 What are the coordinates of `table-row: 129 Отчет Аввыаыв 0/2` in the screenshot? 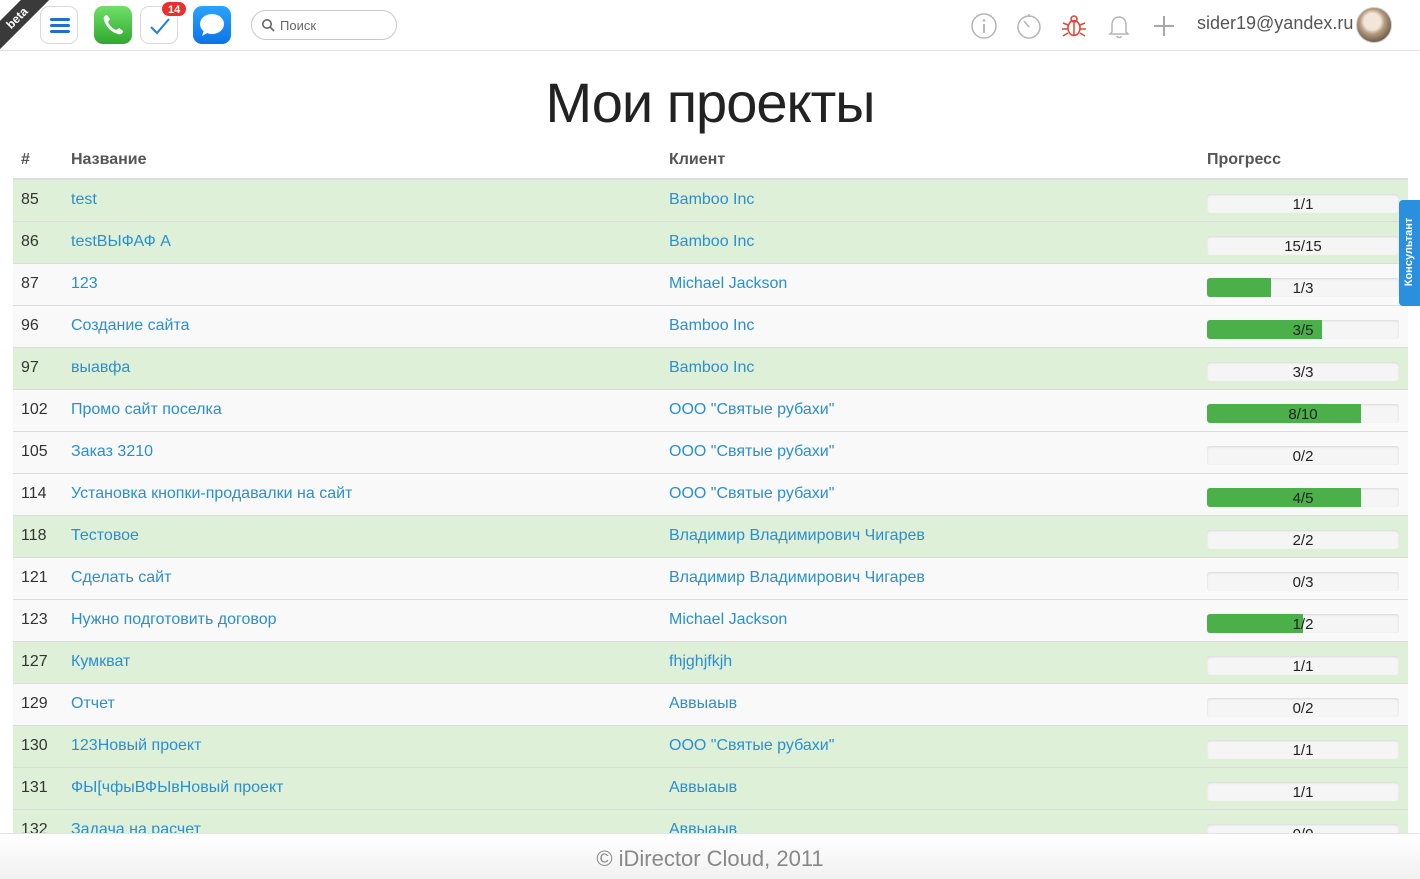 It's located at (710, 705).